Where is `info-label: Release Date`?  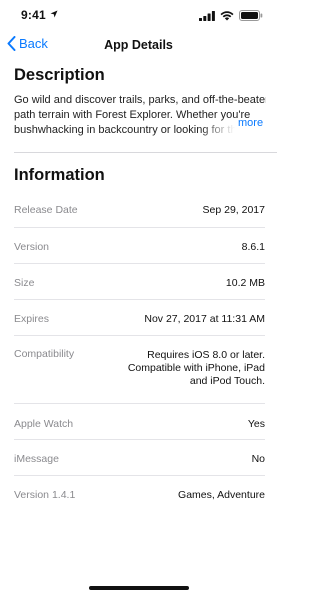
info-label: Release Date is located at coordinates (46, 210).